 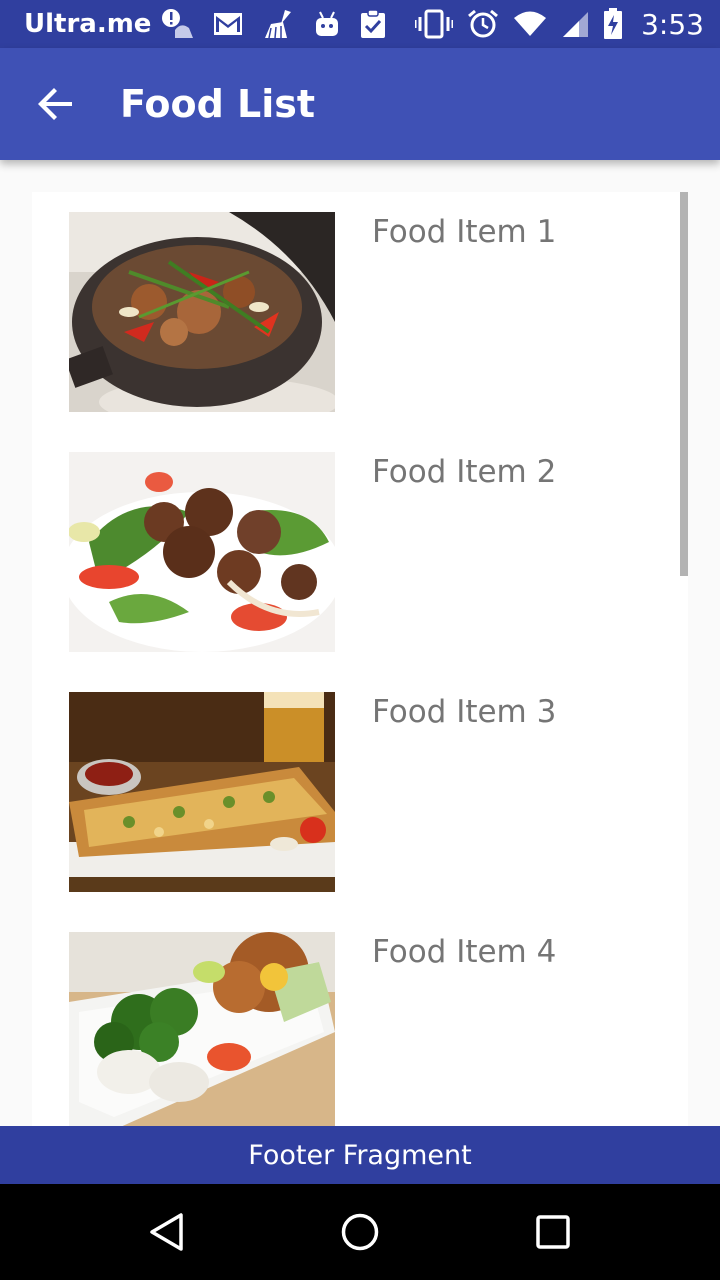 I want to click on alert-person-icon, so click(x=178, y=23).